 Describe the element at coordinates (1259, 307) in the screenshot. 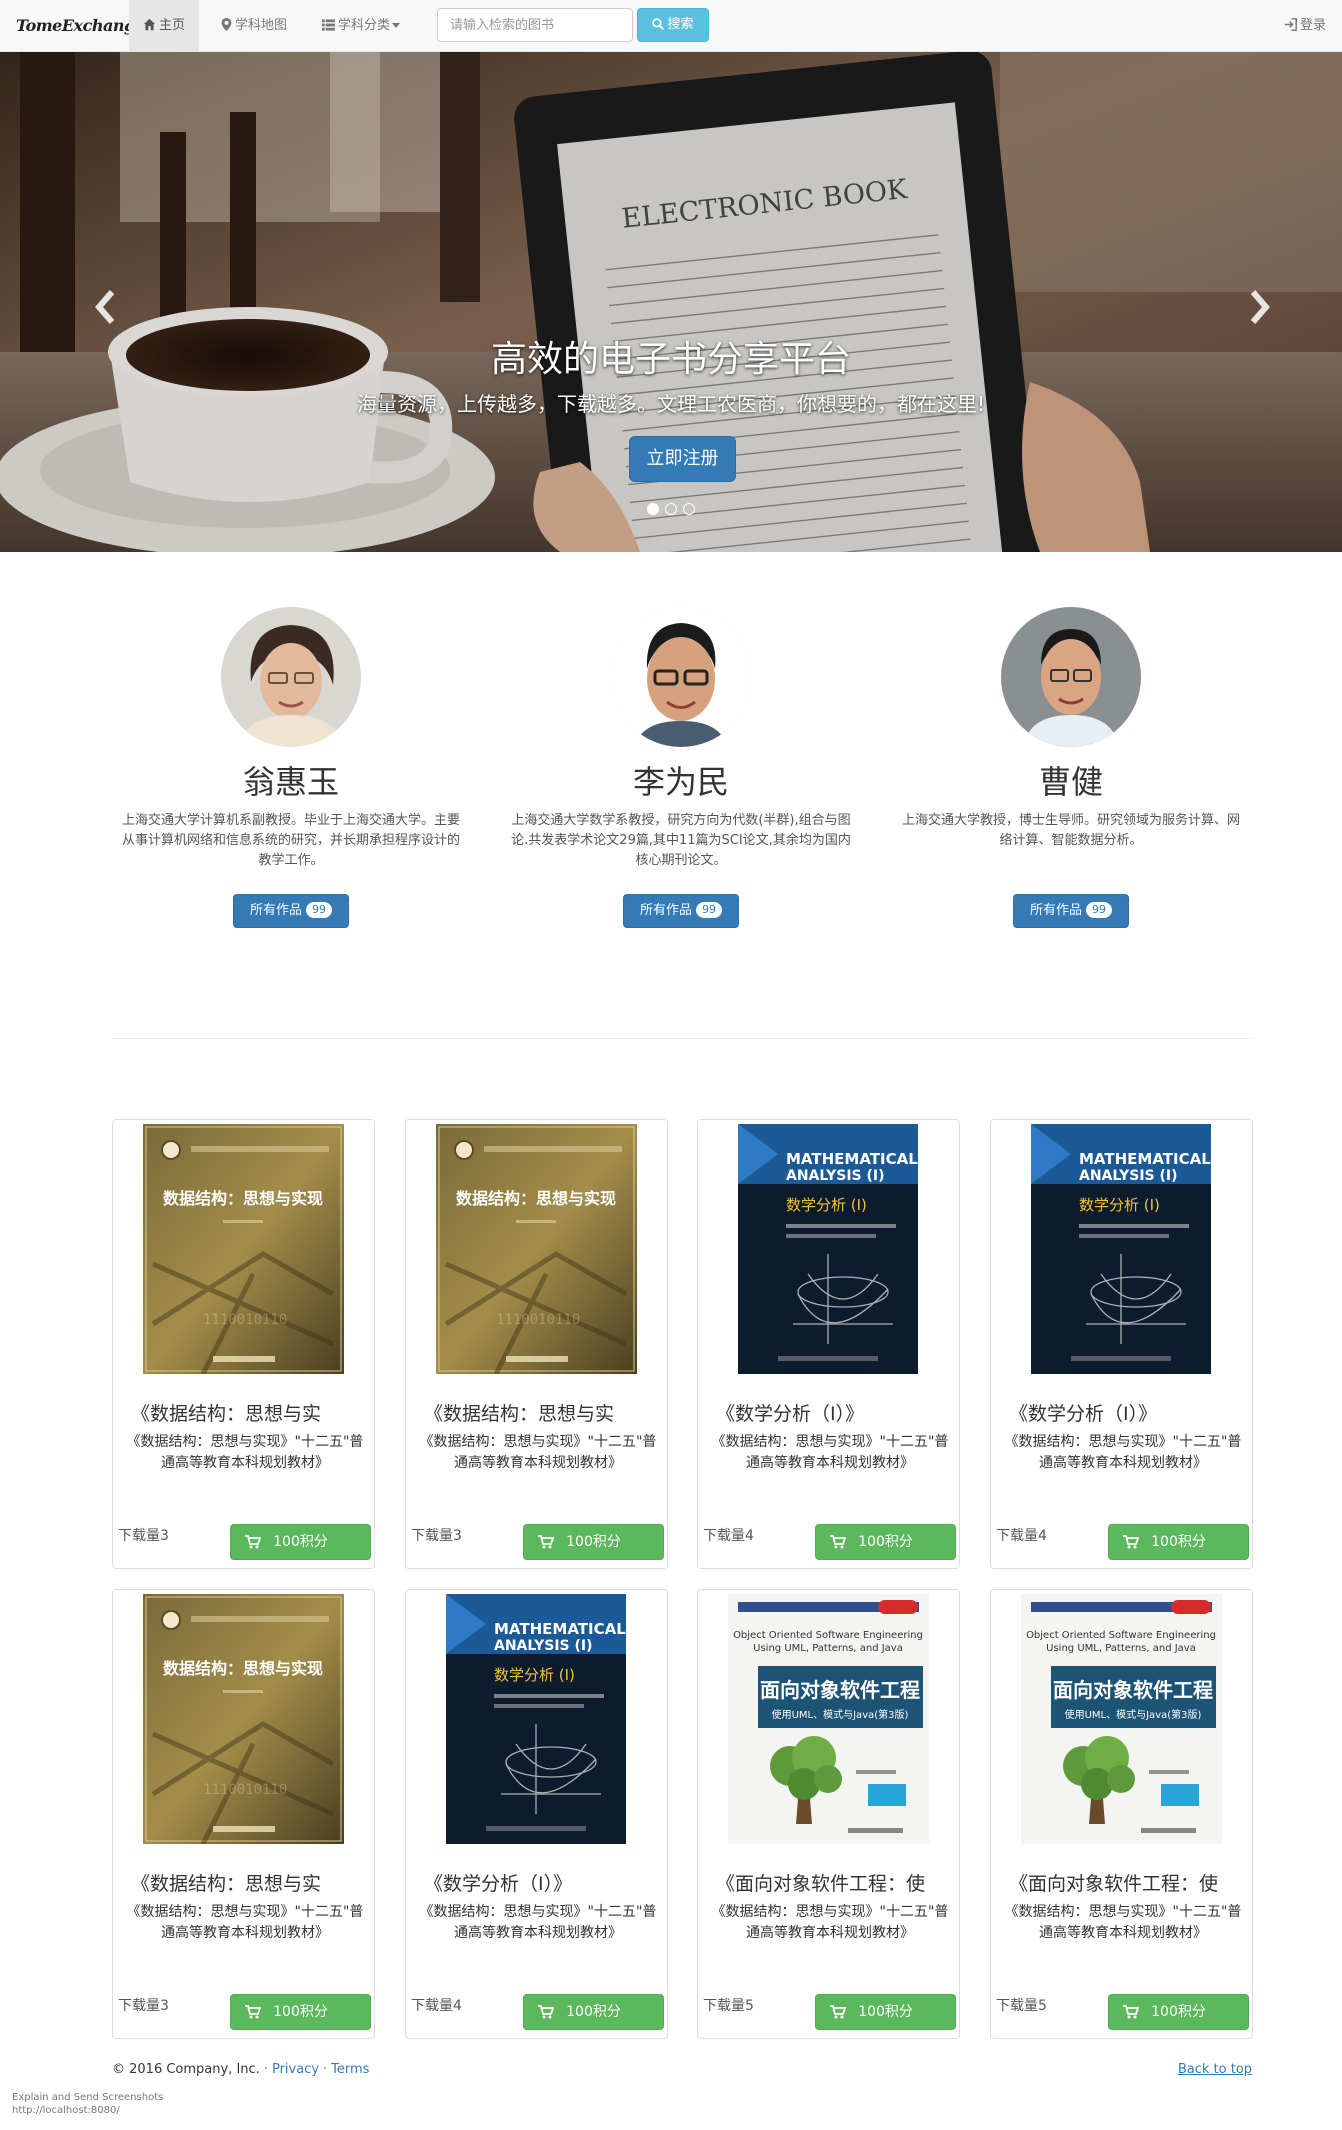

I see `carousel-next-icon` at that location.